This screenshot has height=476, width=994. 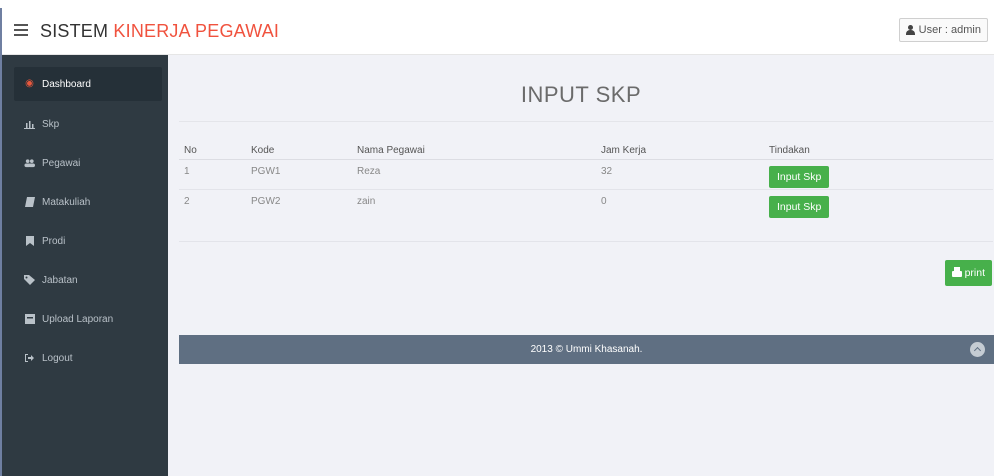 I want to click on cell-jam-kerja: 32, so click(x=607, y=171).